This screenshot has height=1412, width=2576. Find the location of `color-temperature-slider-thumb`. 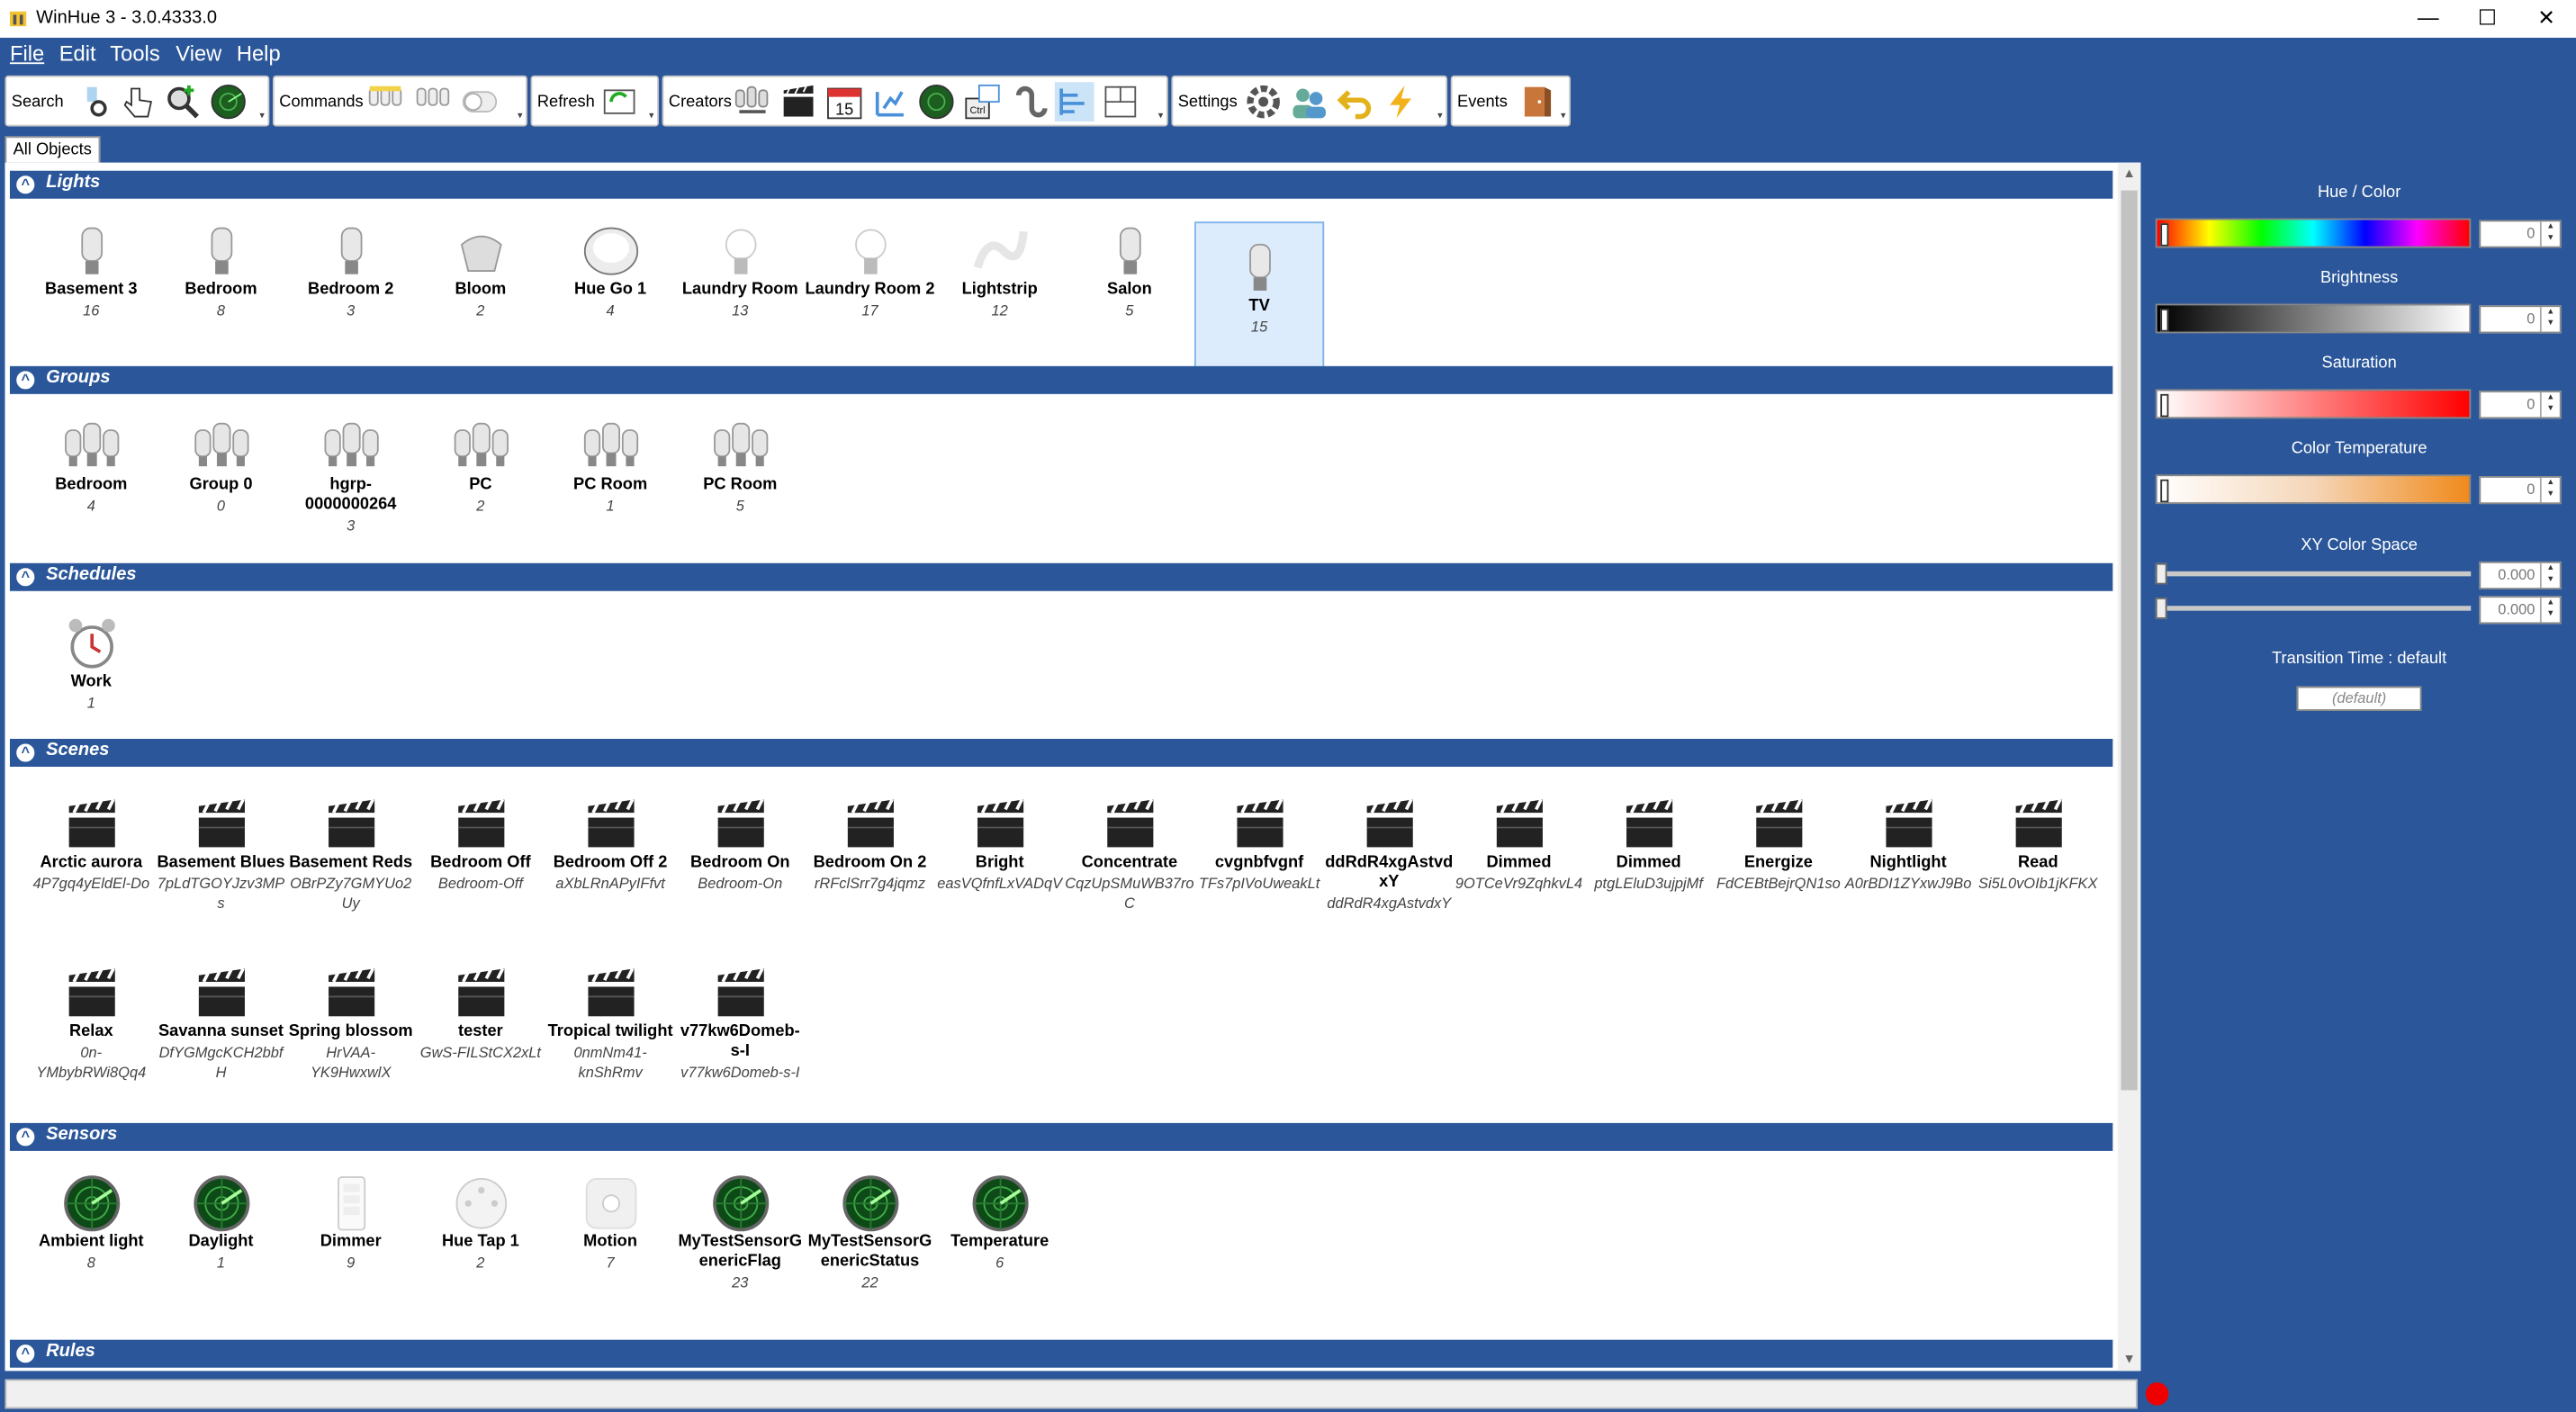

color-temperature-slider-thumb is located at coordinates (2164, 491).